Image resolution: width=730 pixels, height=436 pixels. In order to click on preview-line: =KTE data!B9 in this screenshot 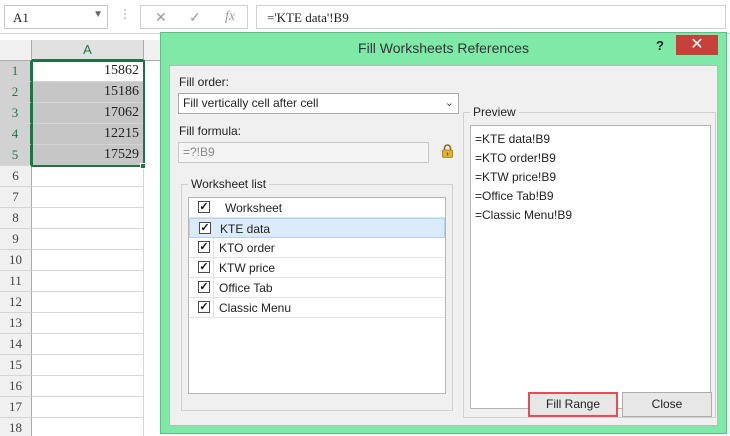, I will do `click(513, 139)`.